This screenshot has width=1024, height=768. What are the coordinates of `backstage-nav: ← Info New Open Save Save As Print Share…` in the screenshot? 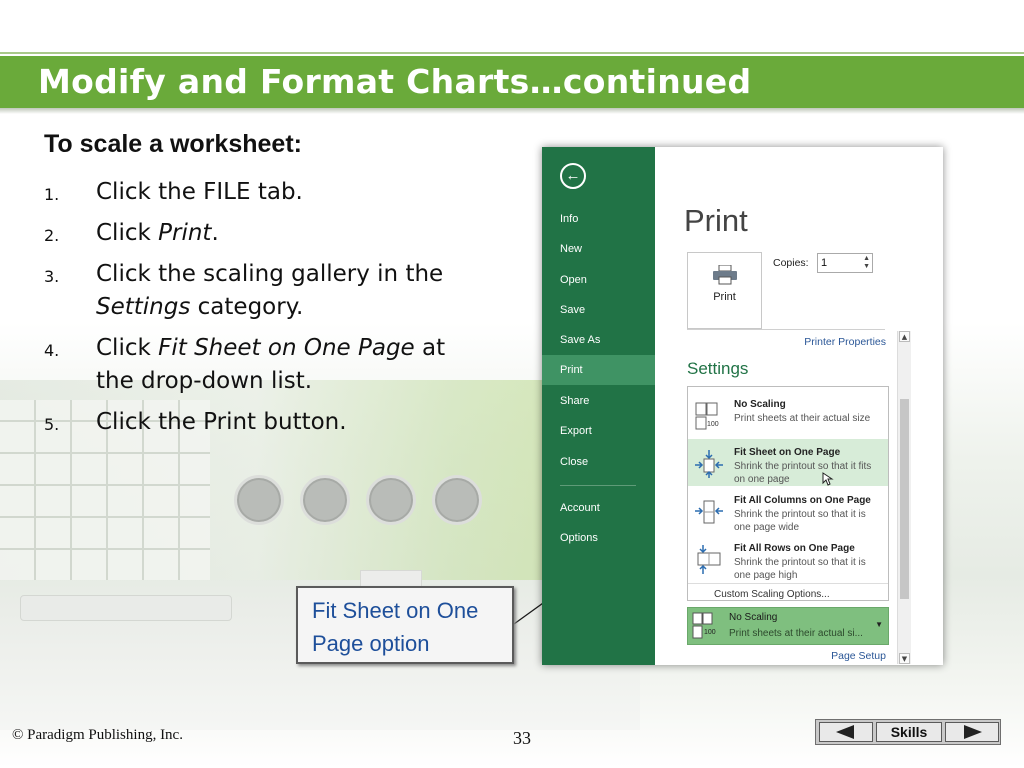 It's located at (598, 406).